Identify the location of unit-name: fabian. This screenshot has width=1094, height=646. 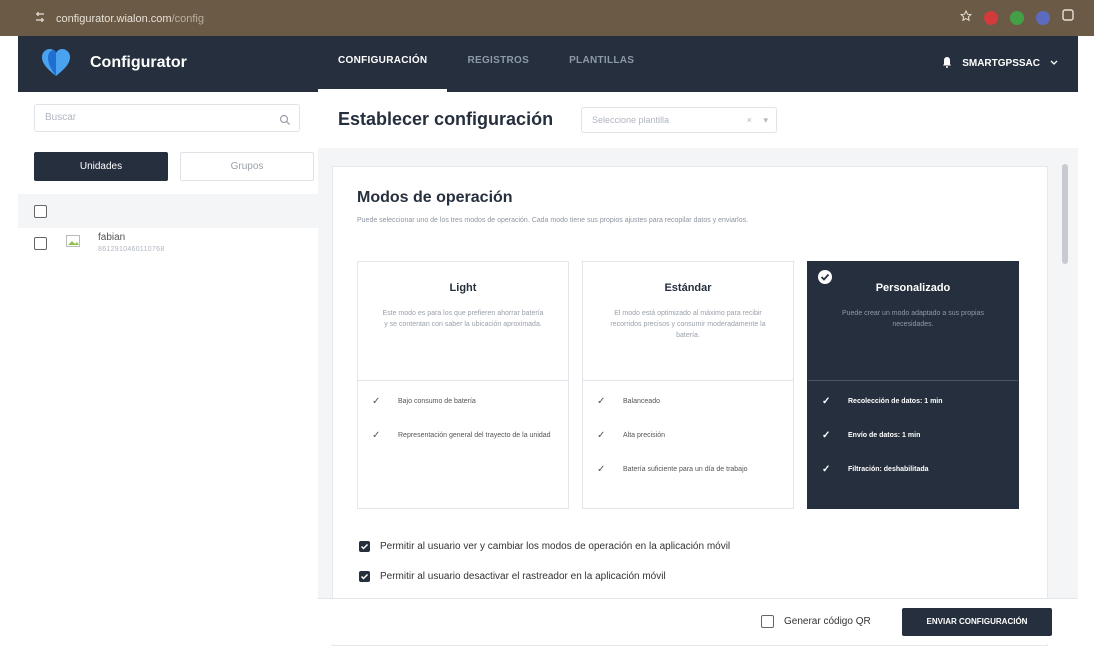
(112, 237).